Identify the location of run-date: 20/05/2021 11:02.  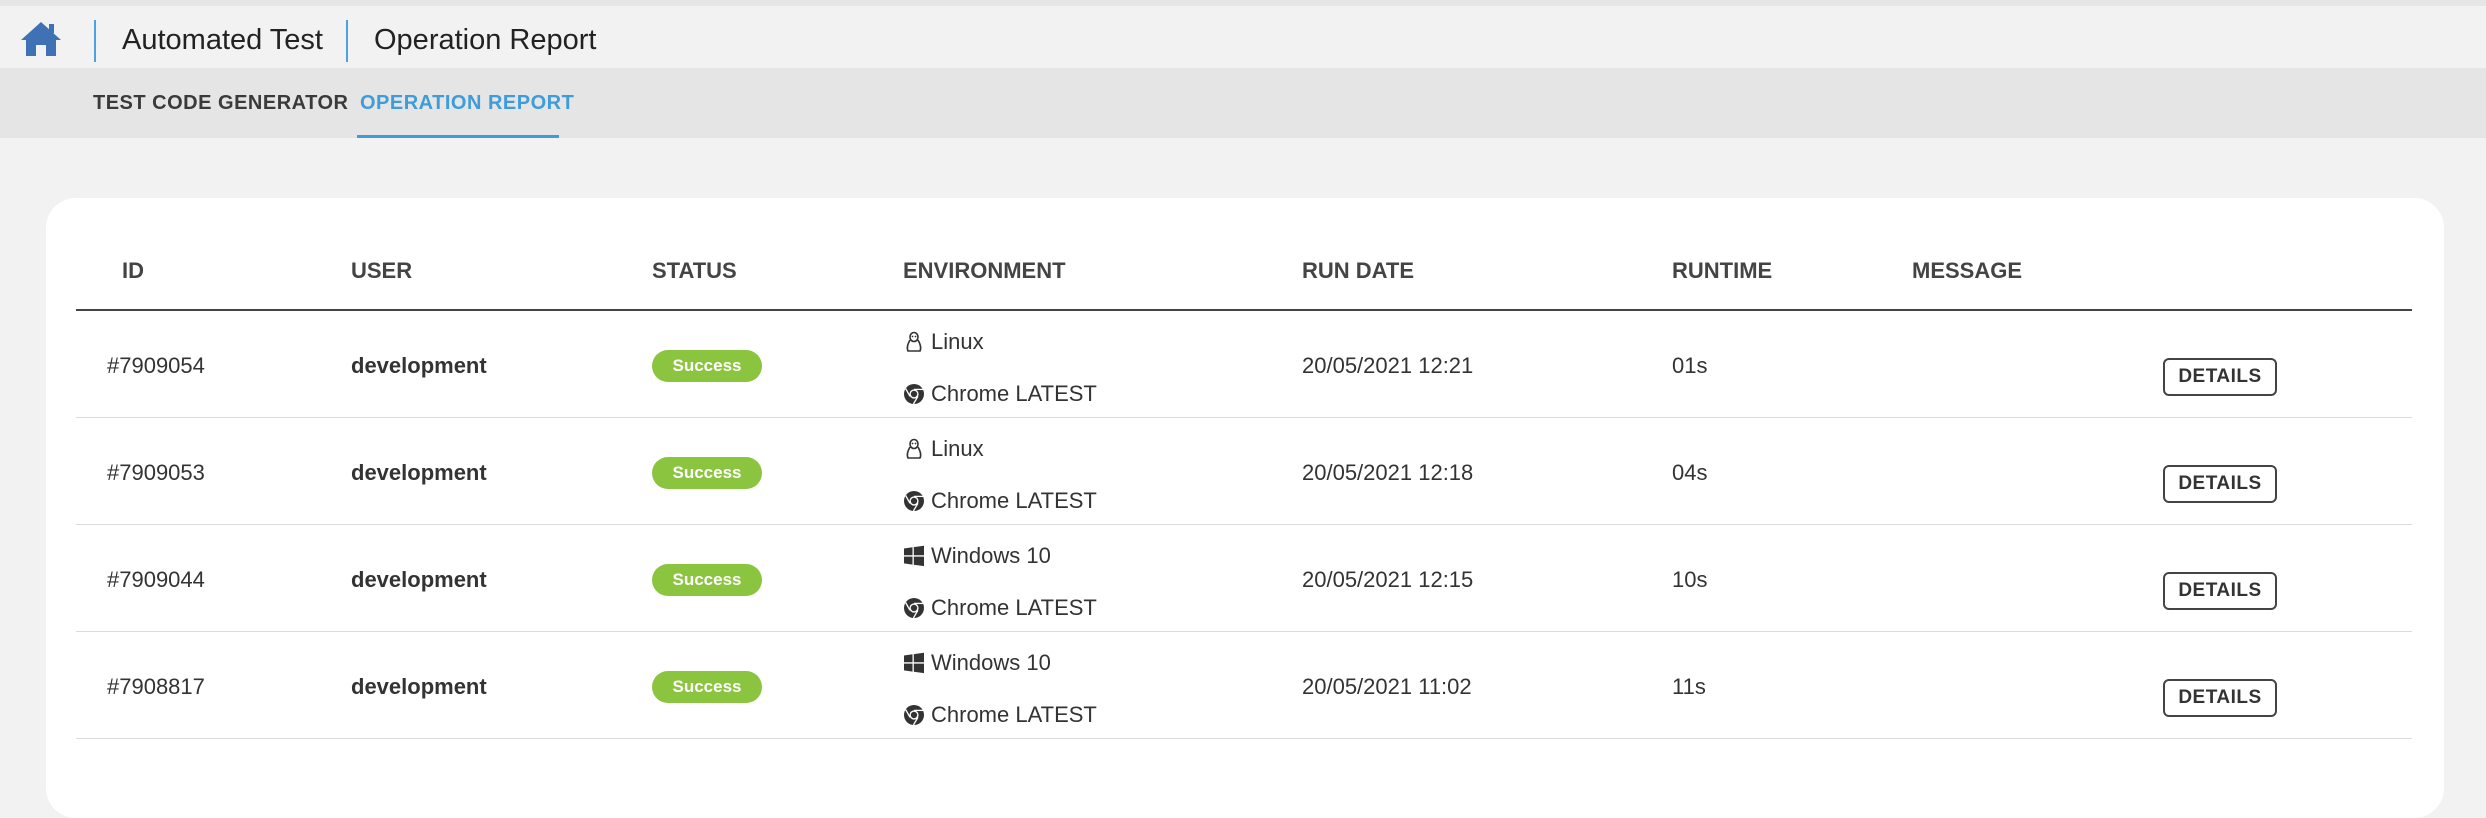
(1387, 686).